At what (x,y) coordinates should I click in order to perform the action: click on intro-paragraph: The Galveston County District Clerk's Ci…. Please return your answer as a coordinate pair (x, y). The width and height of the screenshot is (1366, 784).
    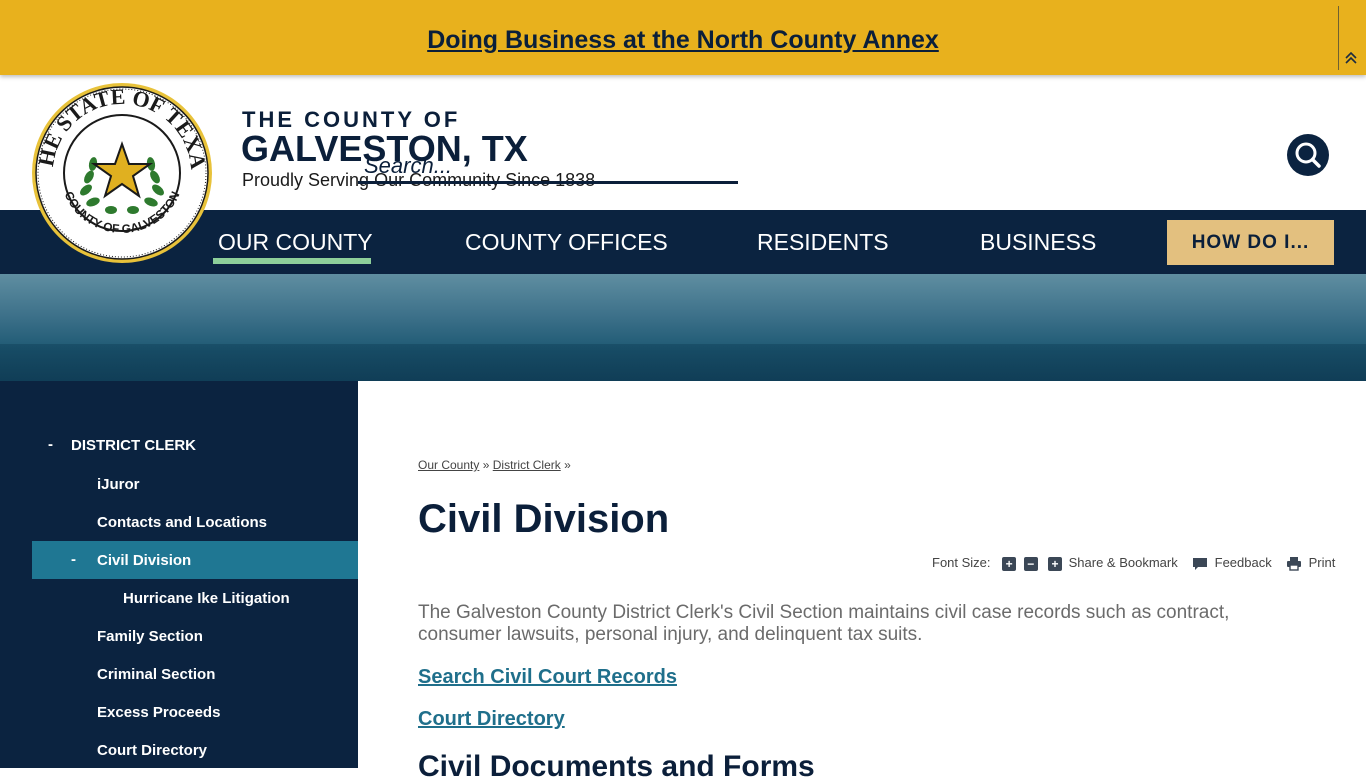
    Looking at the image, I should click on (824, 623).